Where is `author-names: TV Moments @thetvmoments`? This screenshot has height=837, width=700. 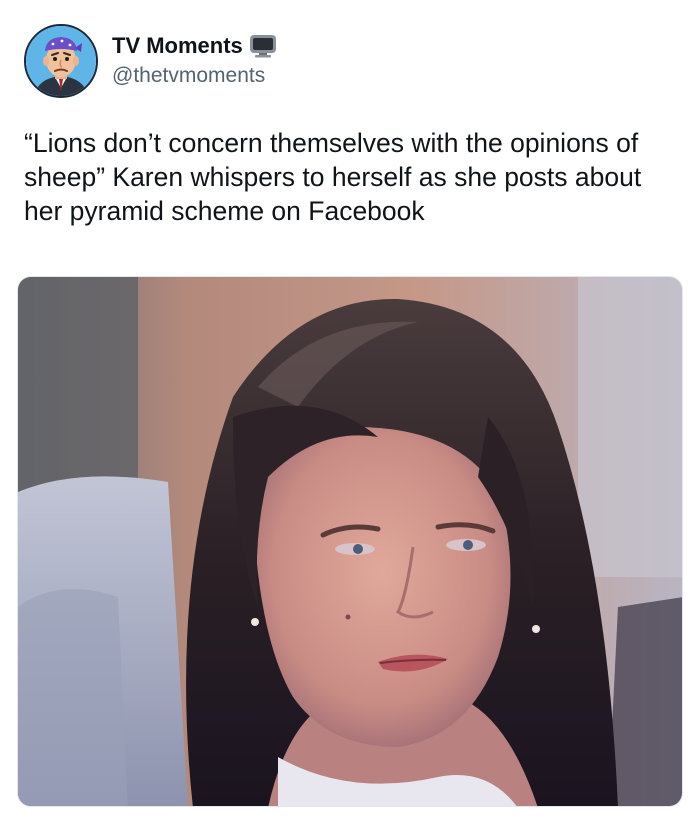
author-names: TV Moments @thetvmoments is located at coordinates (194, 61).